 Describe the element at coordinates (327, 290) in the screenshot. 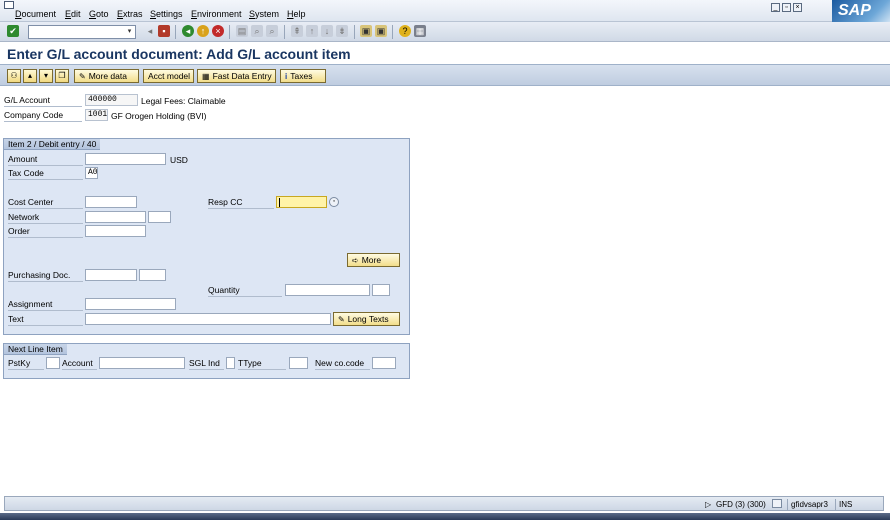

I see `quantity-field` at that location.